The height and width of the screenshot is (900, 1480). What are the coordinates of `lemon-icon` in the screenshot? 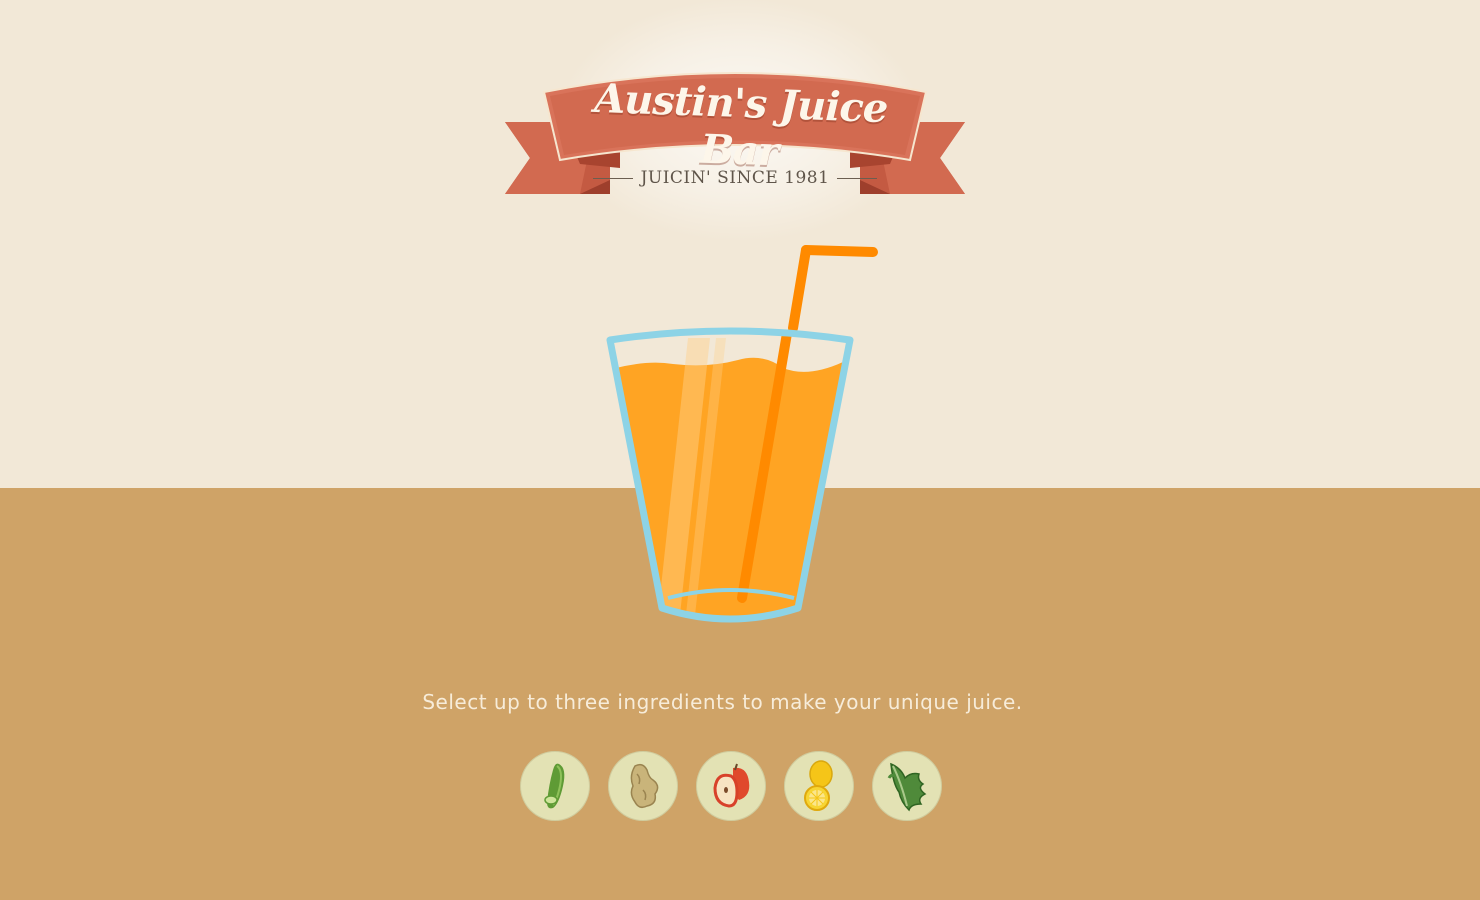 It's located at (818, 785).